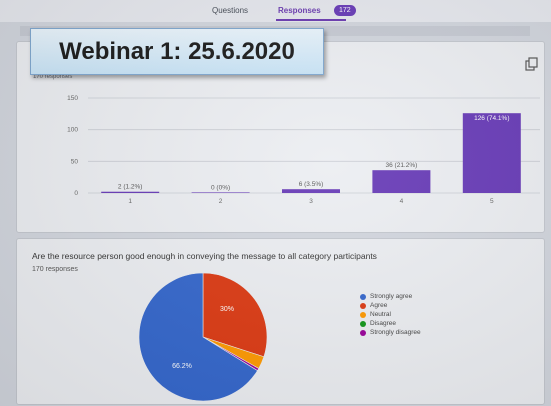 The width and height of the screenshot is (551, 406). Describe the element at coordinates (227, 309) in the screenshot. I see `pie-slice-label: 30%` at that location.